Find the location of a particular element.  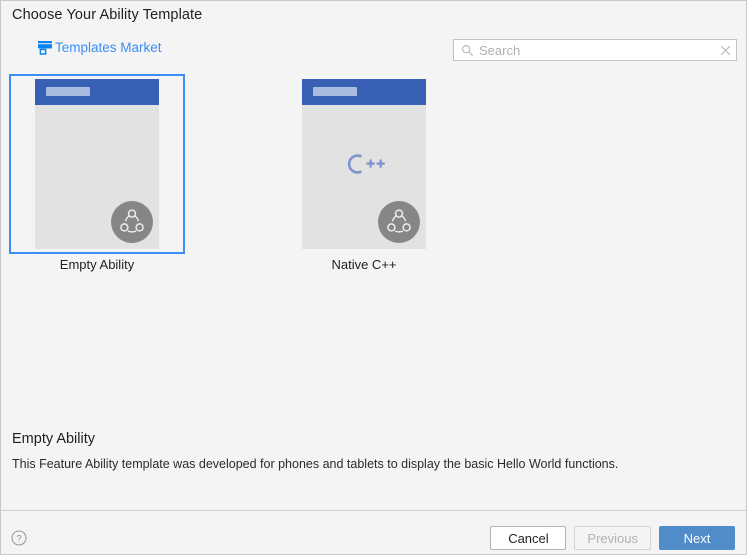

search-input is located at coordinates (594, 50).